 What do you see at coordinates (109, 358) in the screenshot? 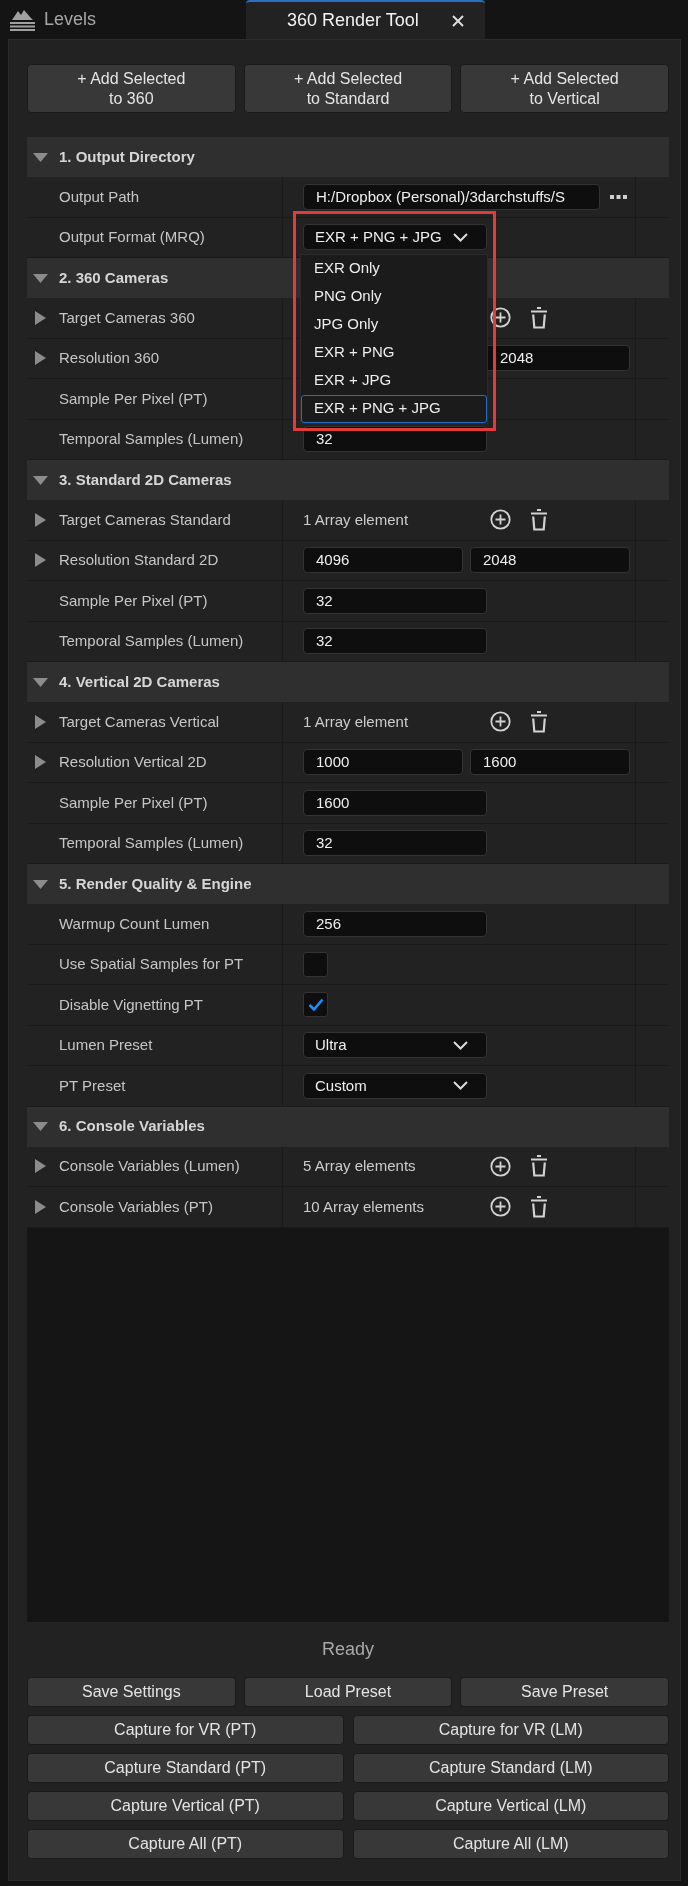
I see `field-label: Resolution 360` at bounding box center [109, 358].